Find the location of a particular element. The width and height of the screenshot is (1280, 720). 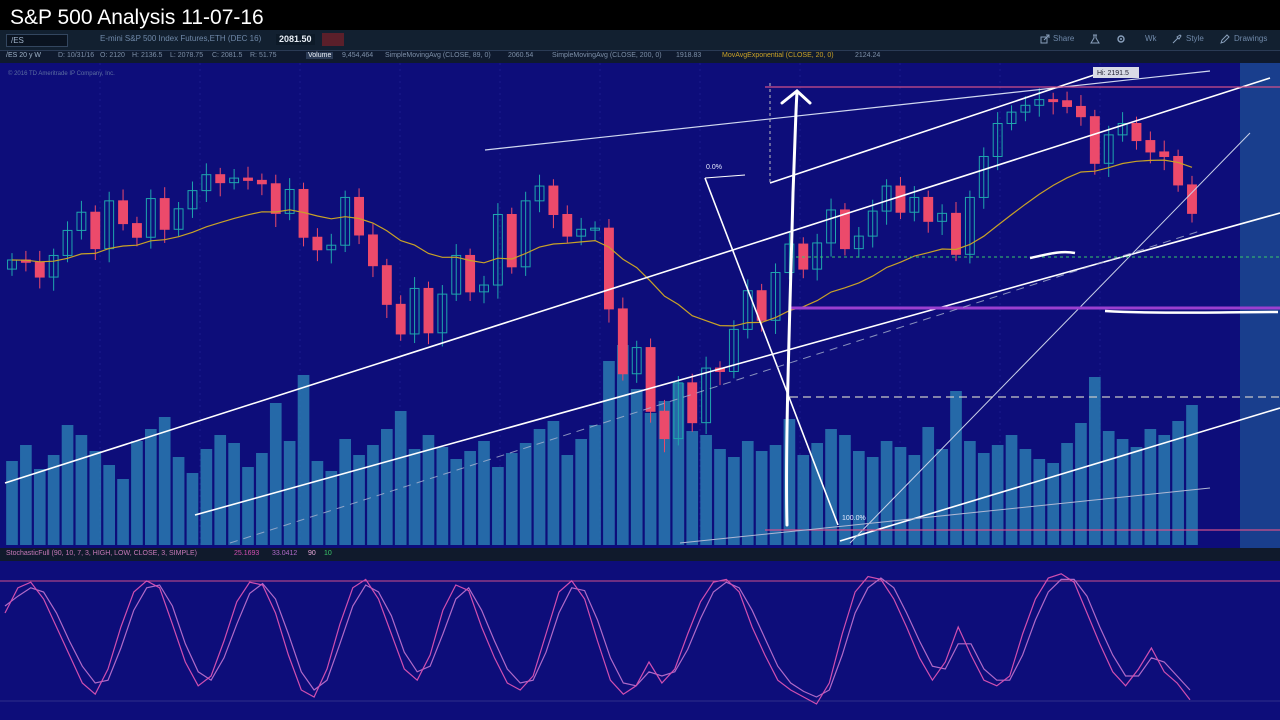

symbol-input: /ES is located at coordinates (37, 40).